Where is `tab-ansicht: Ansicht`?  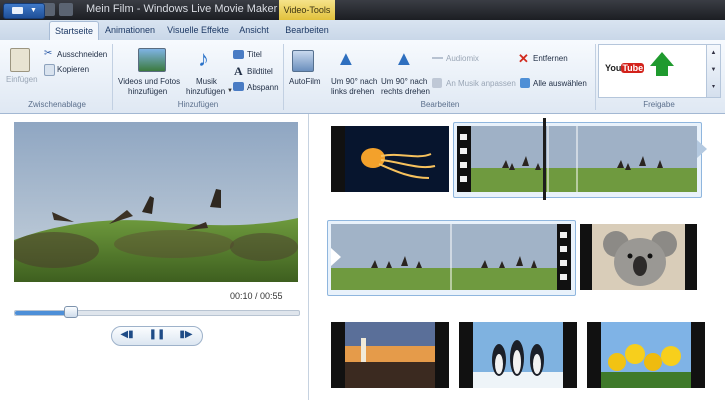
tab-ansicht: Ansicht is located at coordinates (254, 30).